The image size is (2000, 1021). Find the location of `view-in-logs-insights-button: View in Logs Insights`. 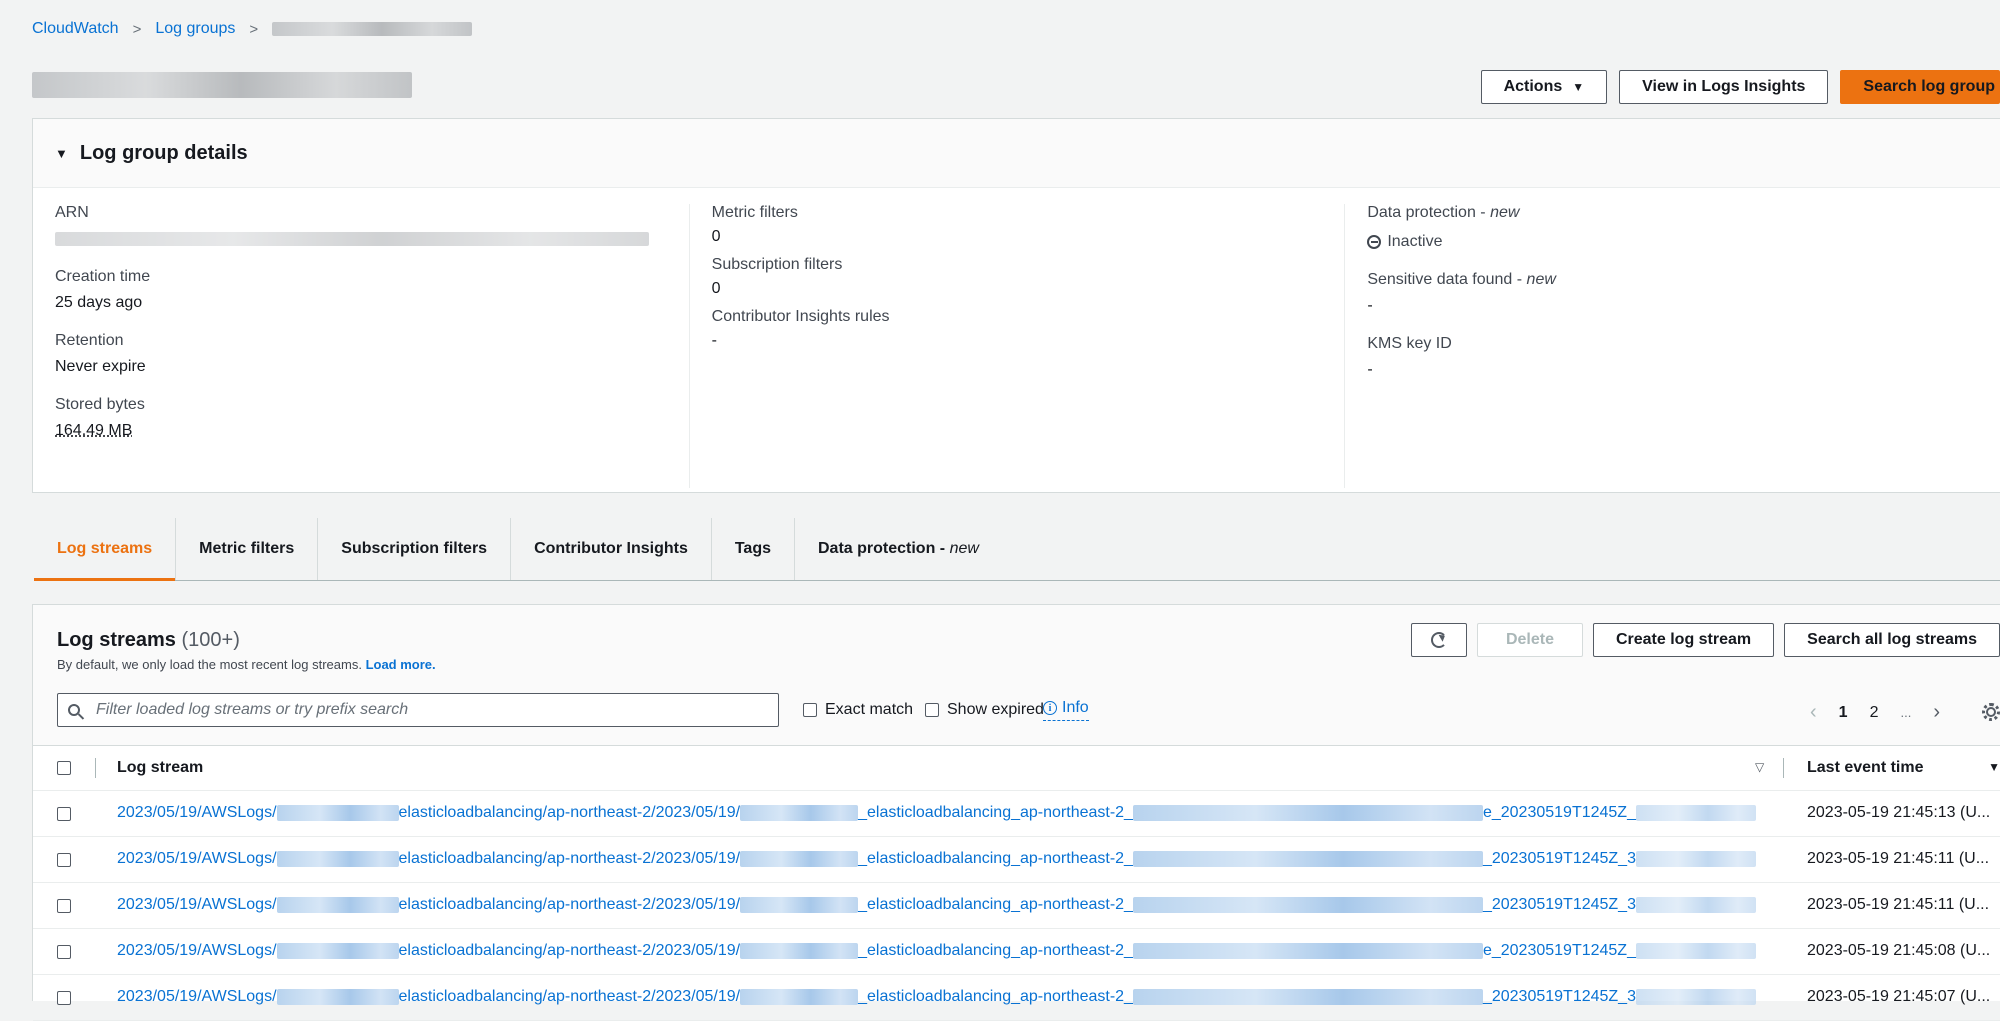

view-in-logs-insights-button: View in Logs Insights is located at coordinates (1724, 87).